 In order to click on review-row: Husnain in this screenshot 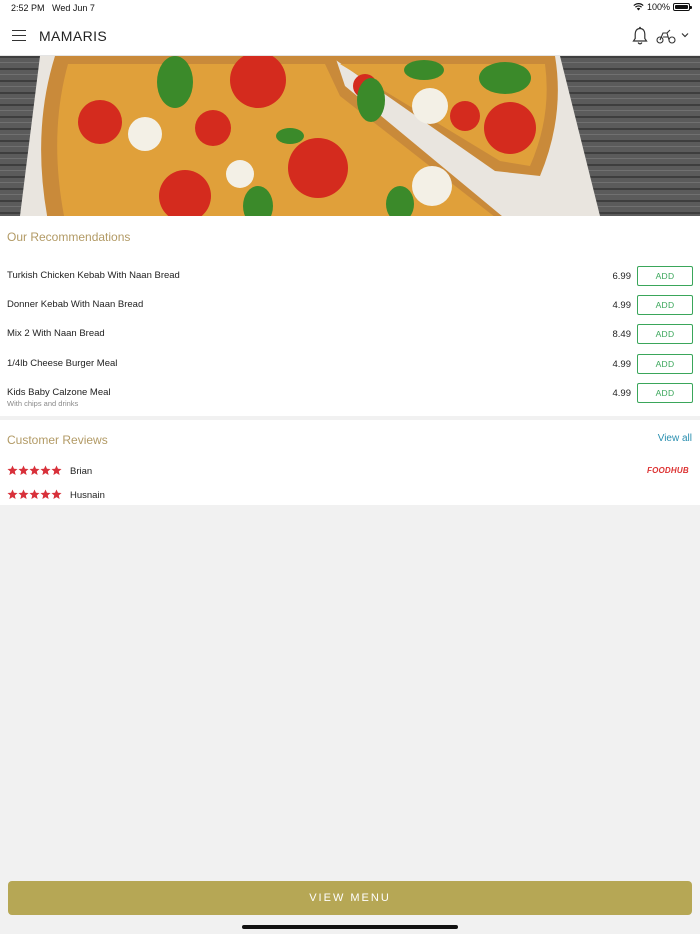, I will do `click(350, 498)`.